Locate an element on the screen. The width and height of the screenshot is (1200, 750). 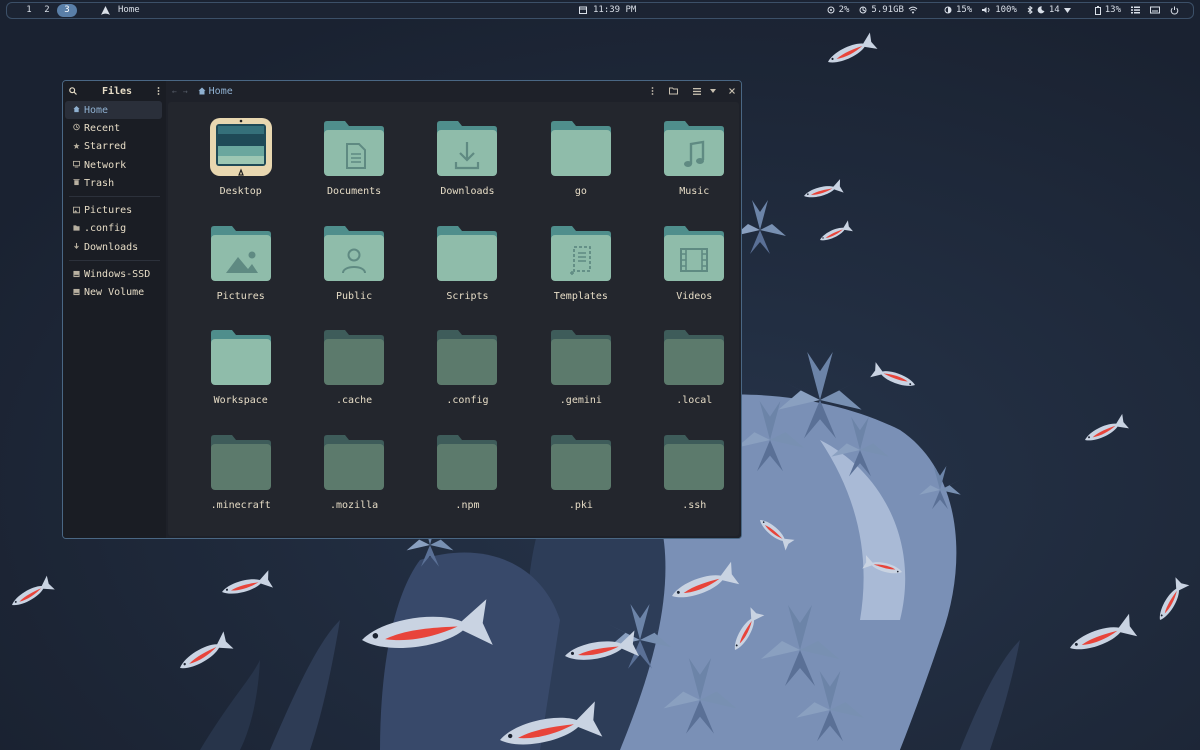
file-item: .npm is located at coordinates (467, 482).